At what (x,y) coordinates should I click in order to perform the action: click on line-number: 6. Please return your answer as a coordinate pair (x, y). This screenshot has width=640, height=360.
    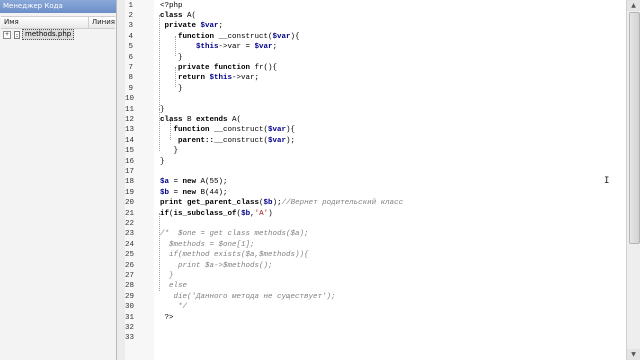
    Looking at the image, I should click on (130, 57).